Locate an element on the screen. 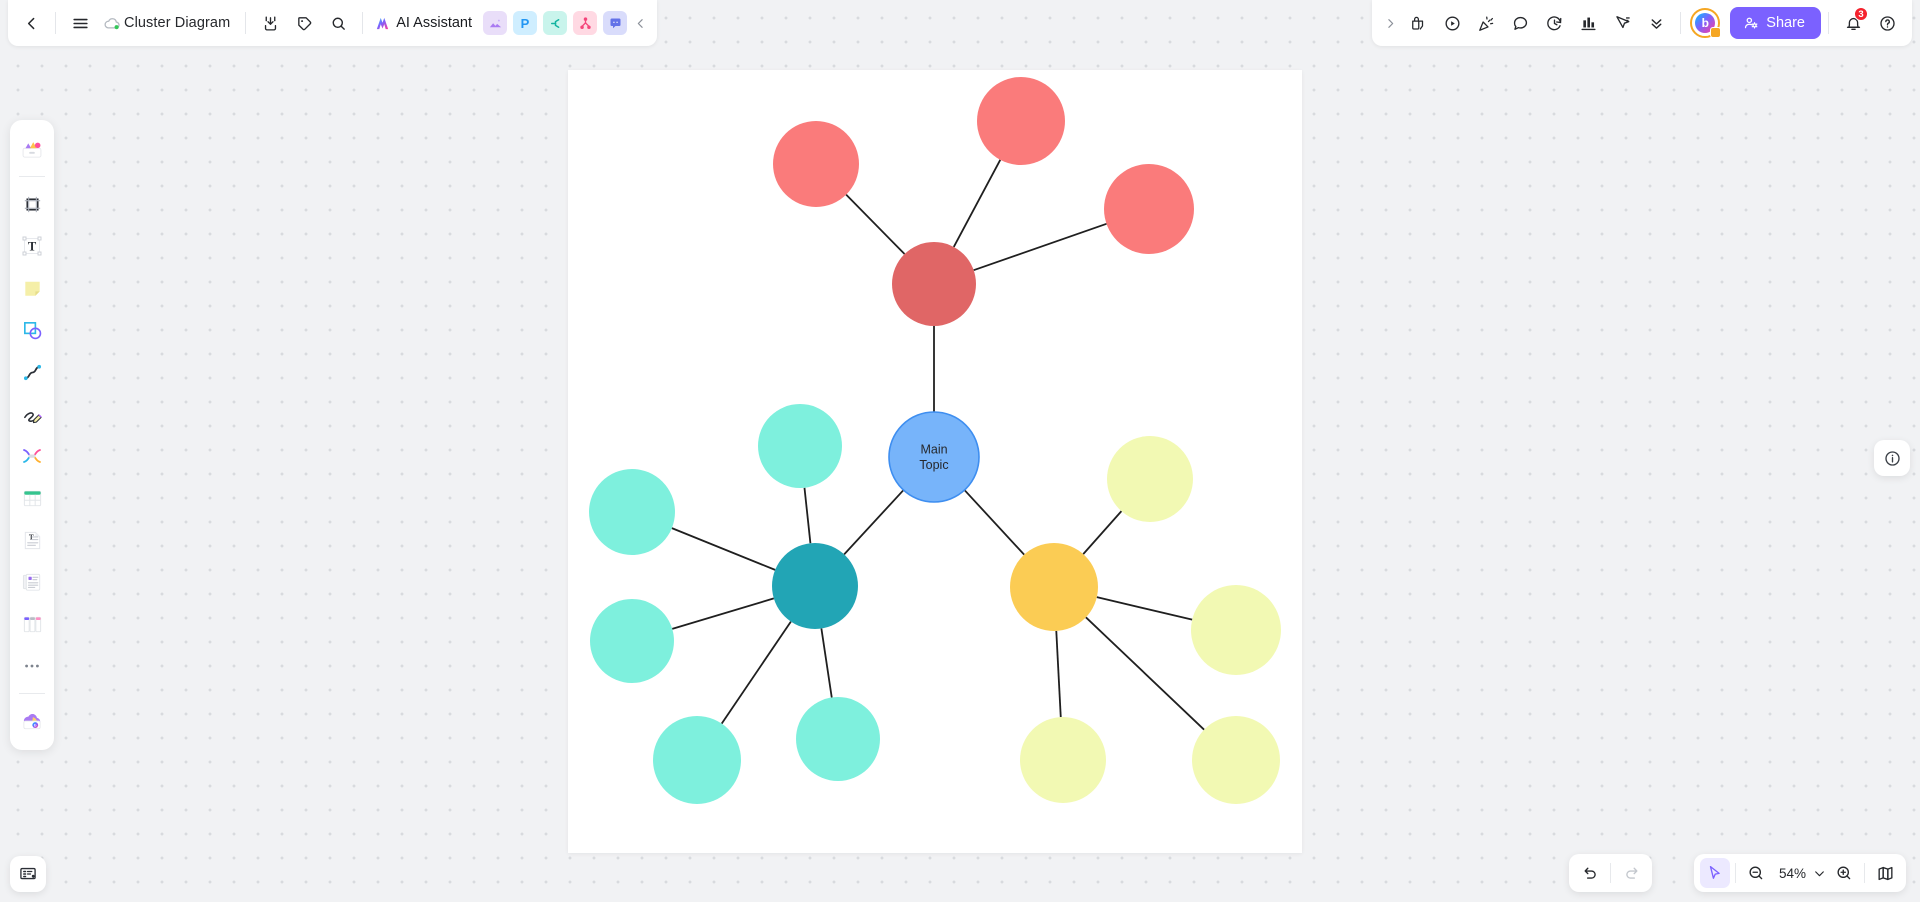  notifications-button: 3 is located at coordinates (1853, 23).